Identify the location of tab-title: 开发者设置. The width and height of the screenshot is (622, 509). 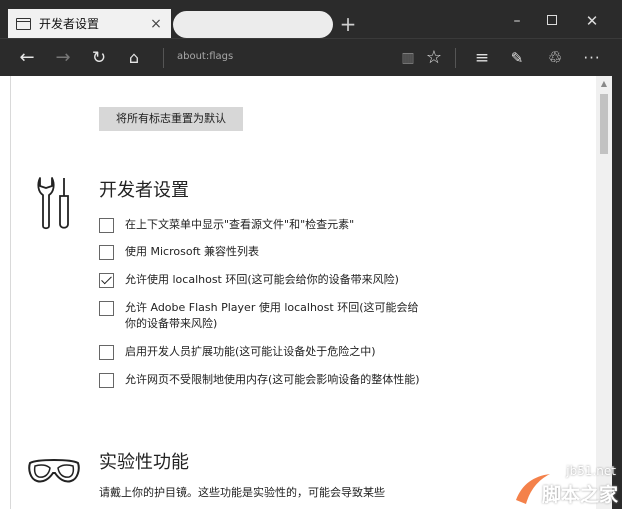
(69, 24).